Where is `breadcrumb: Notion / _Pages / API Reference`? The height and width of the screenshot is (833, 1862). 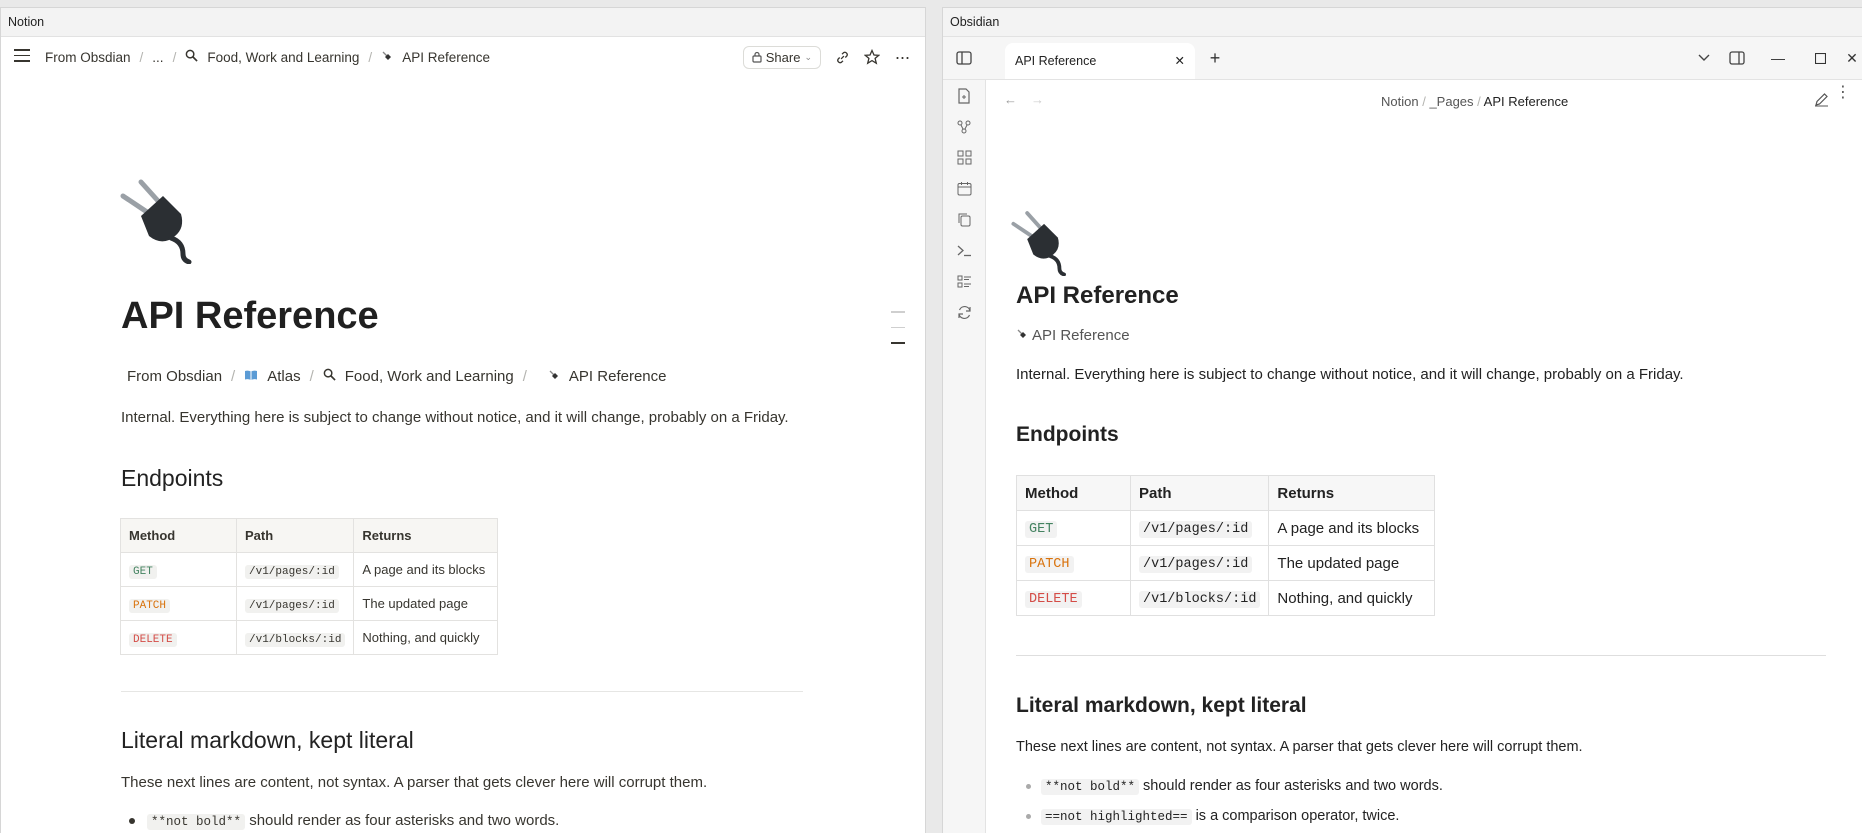
breadcrumb: Notion / _Pages / API Reference is located at coordinates (1475, 101).